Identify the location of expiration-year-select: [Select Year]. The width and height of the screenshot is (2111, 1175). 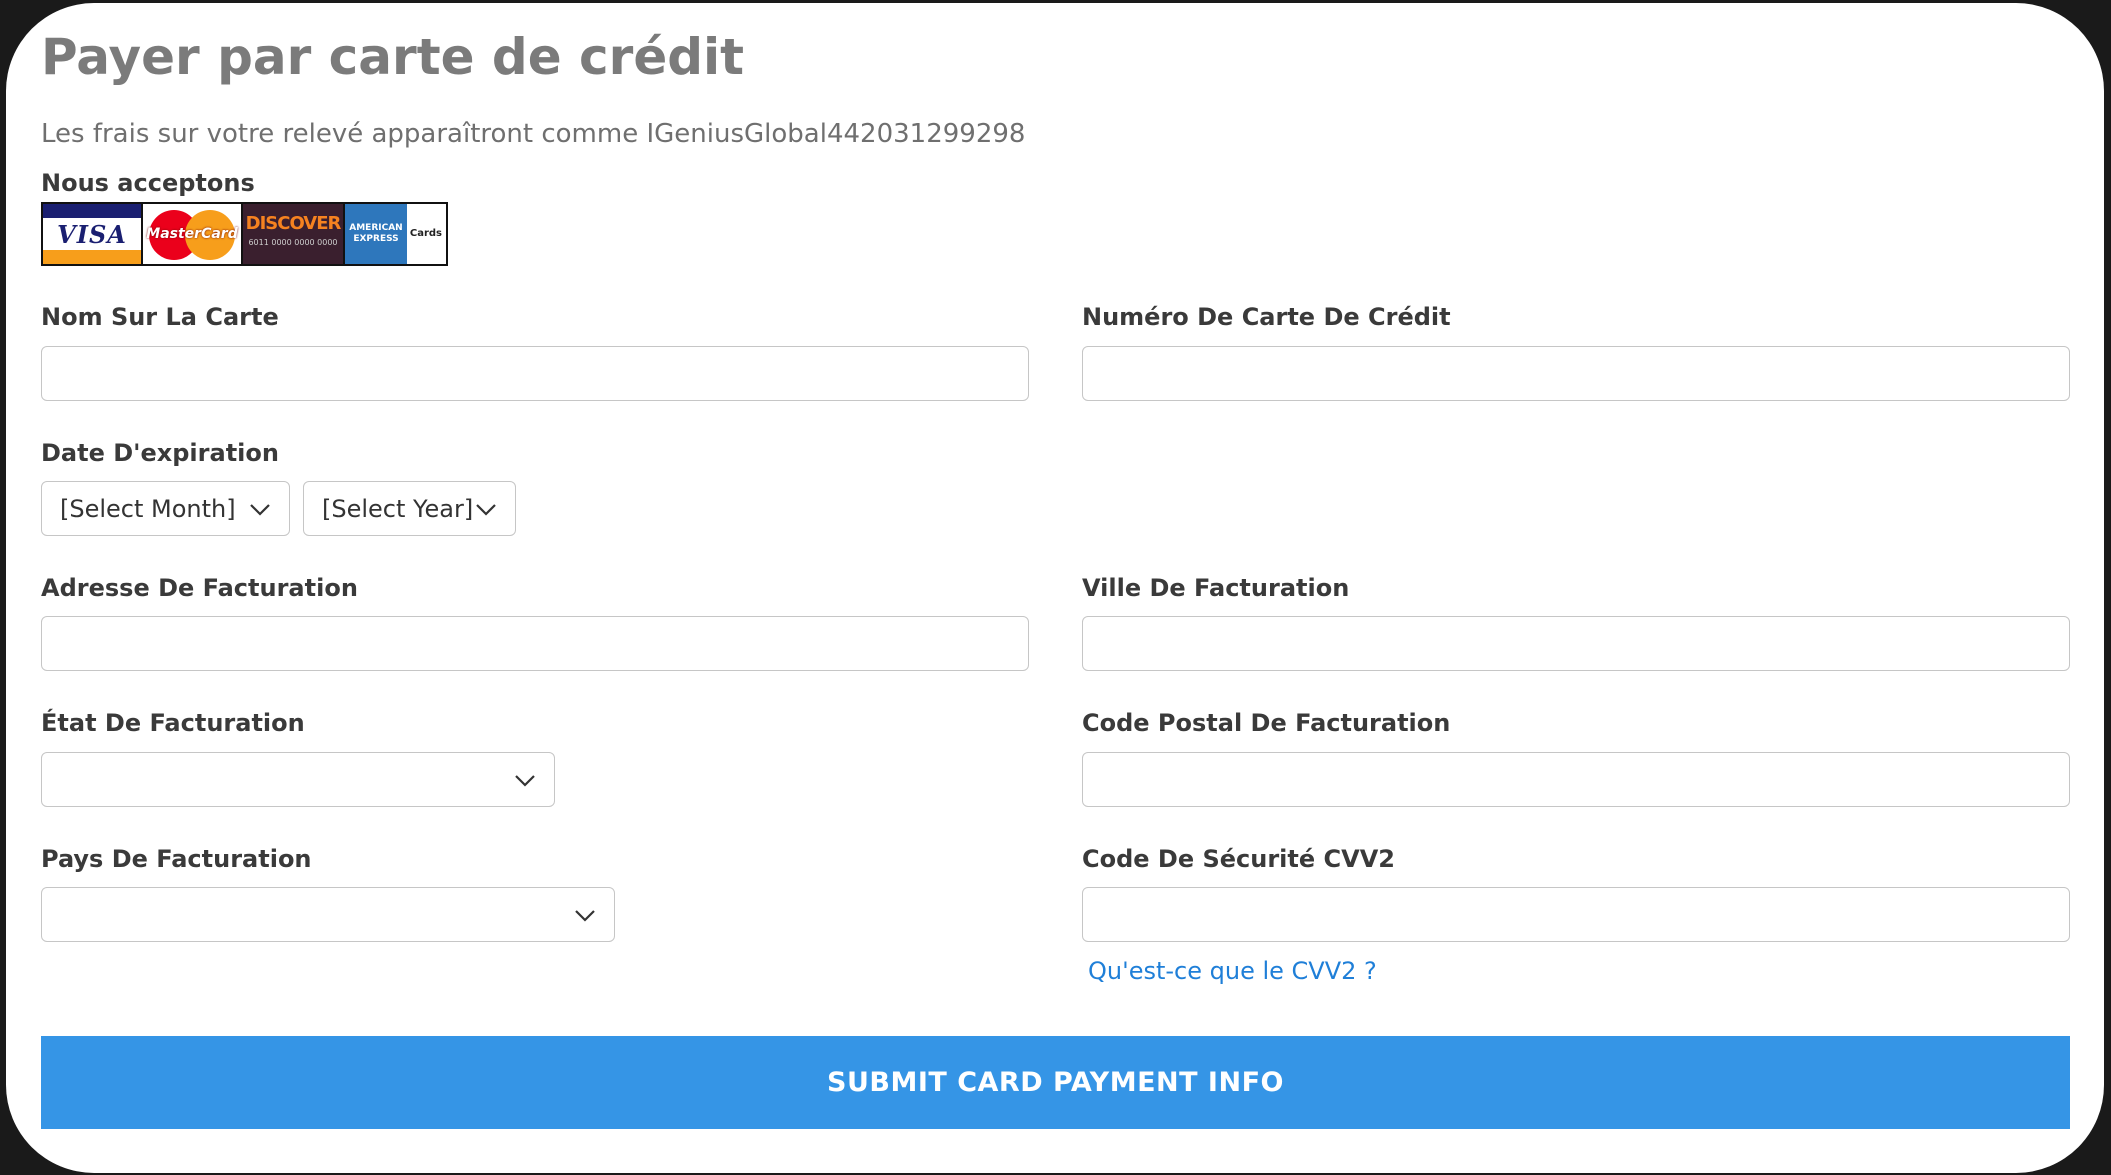
(409, 508).